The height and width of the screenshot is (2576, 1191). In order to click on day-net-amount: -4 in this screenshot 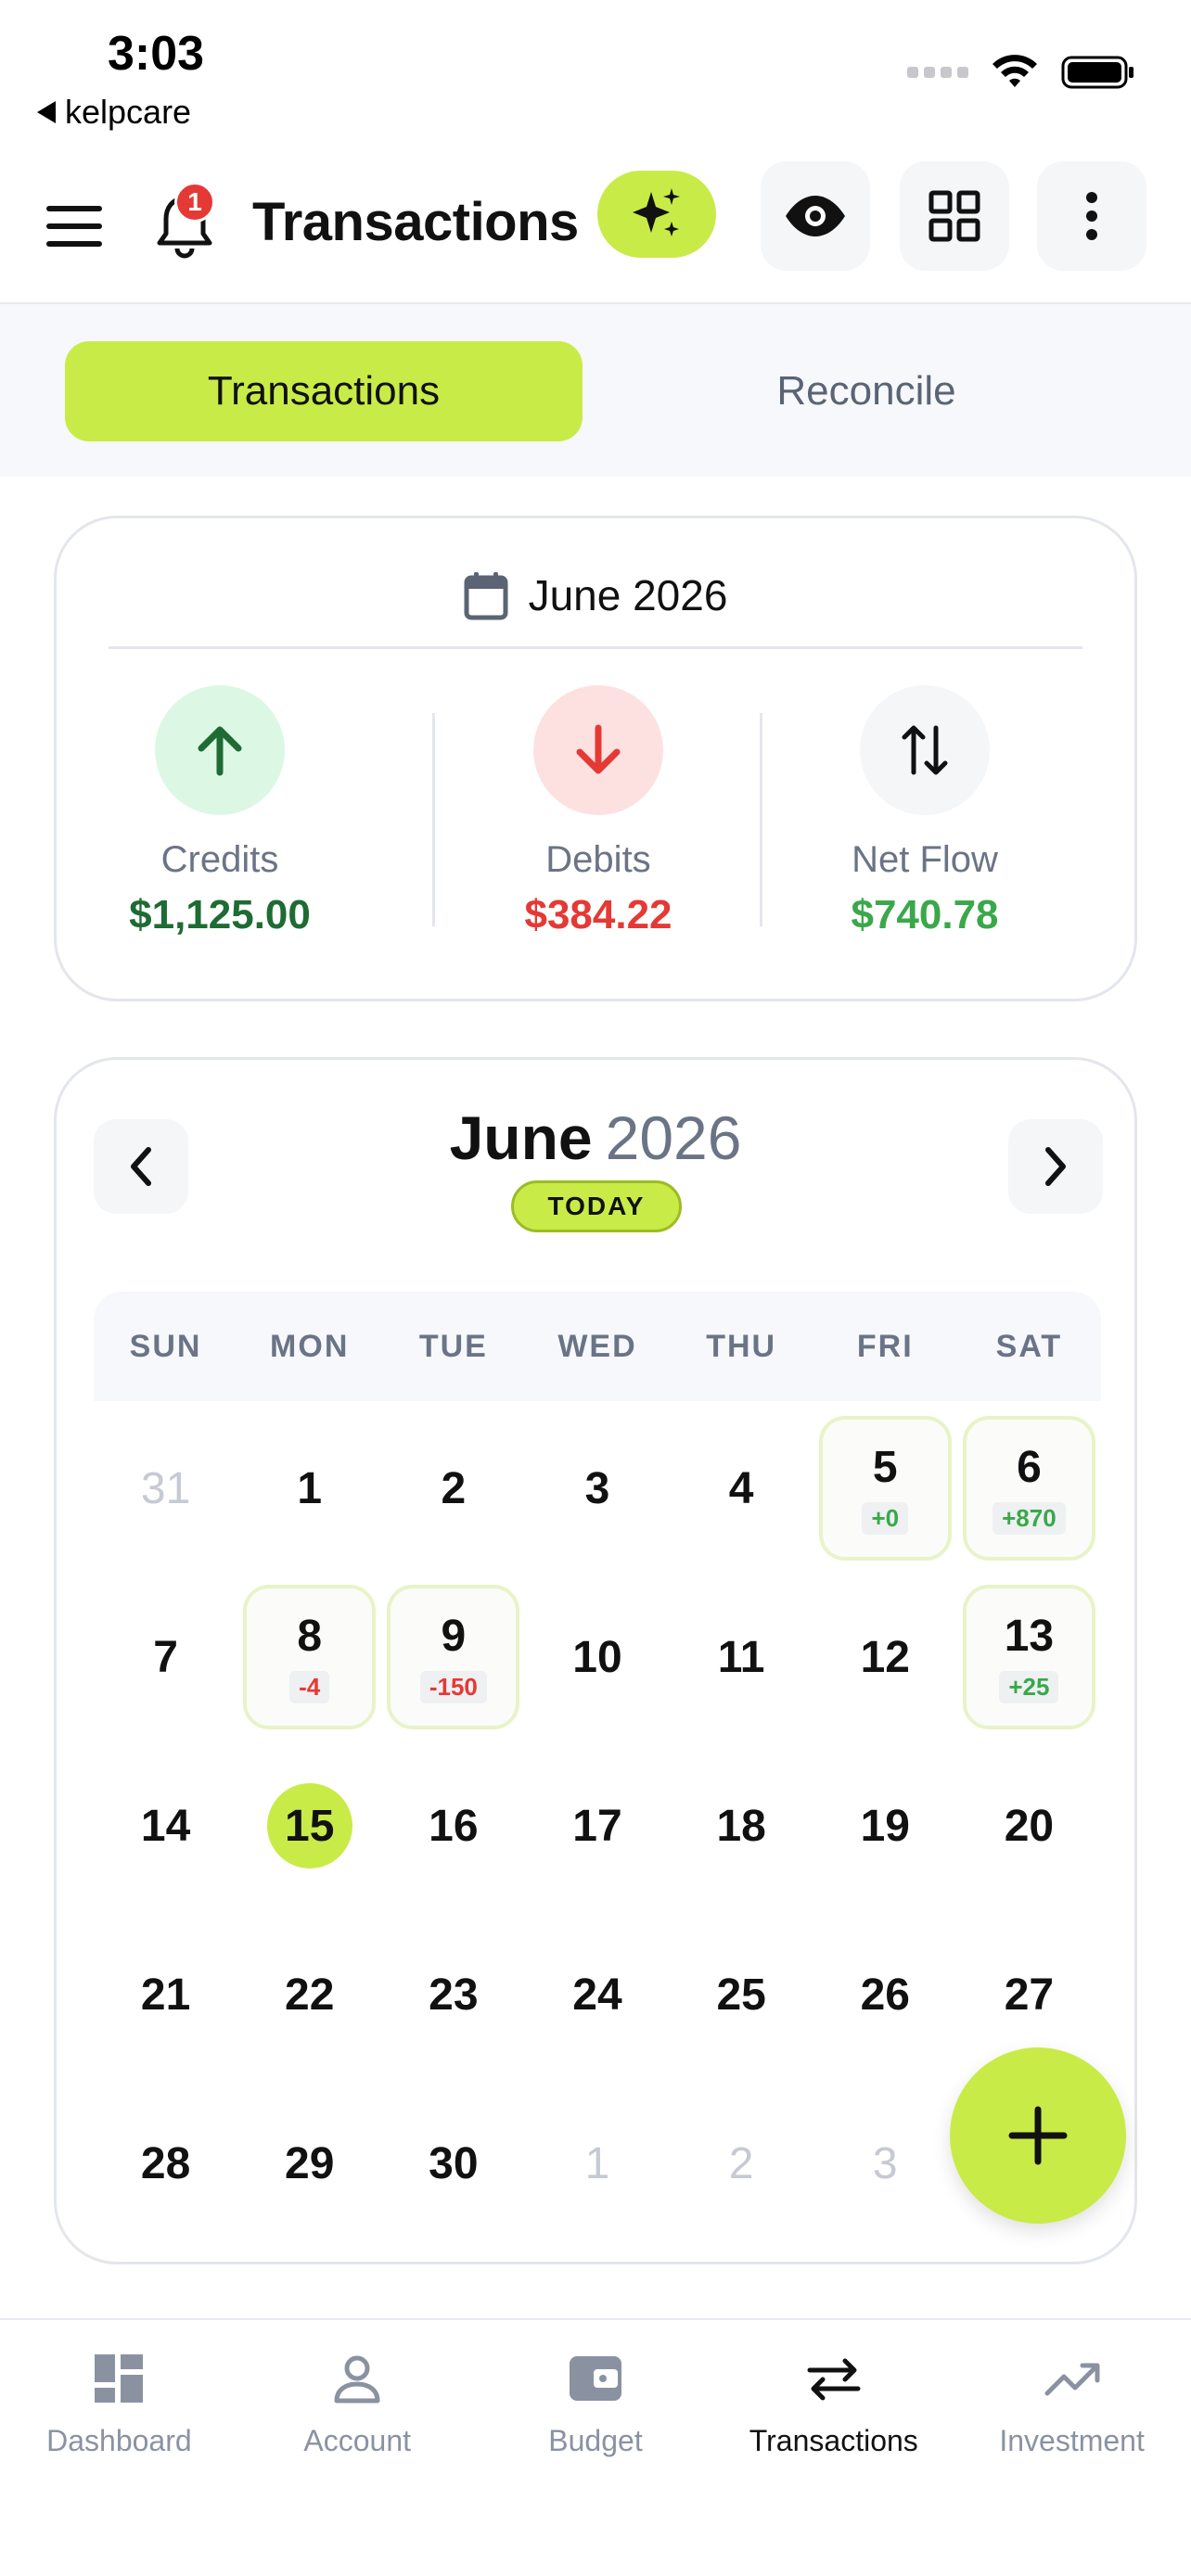, I will do `click(309, 1687)`.